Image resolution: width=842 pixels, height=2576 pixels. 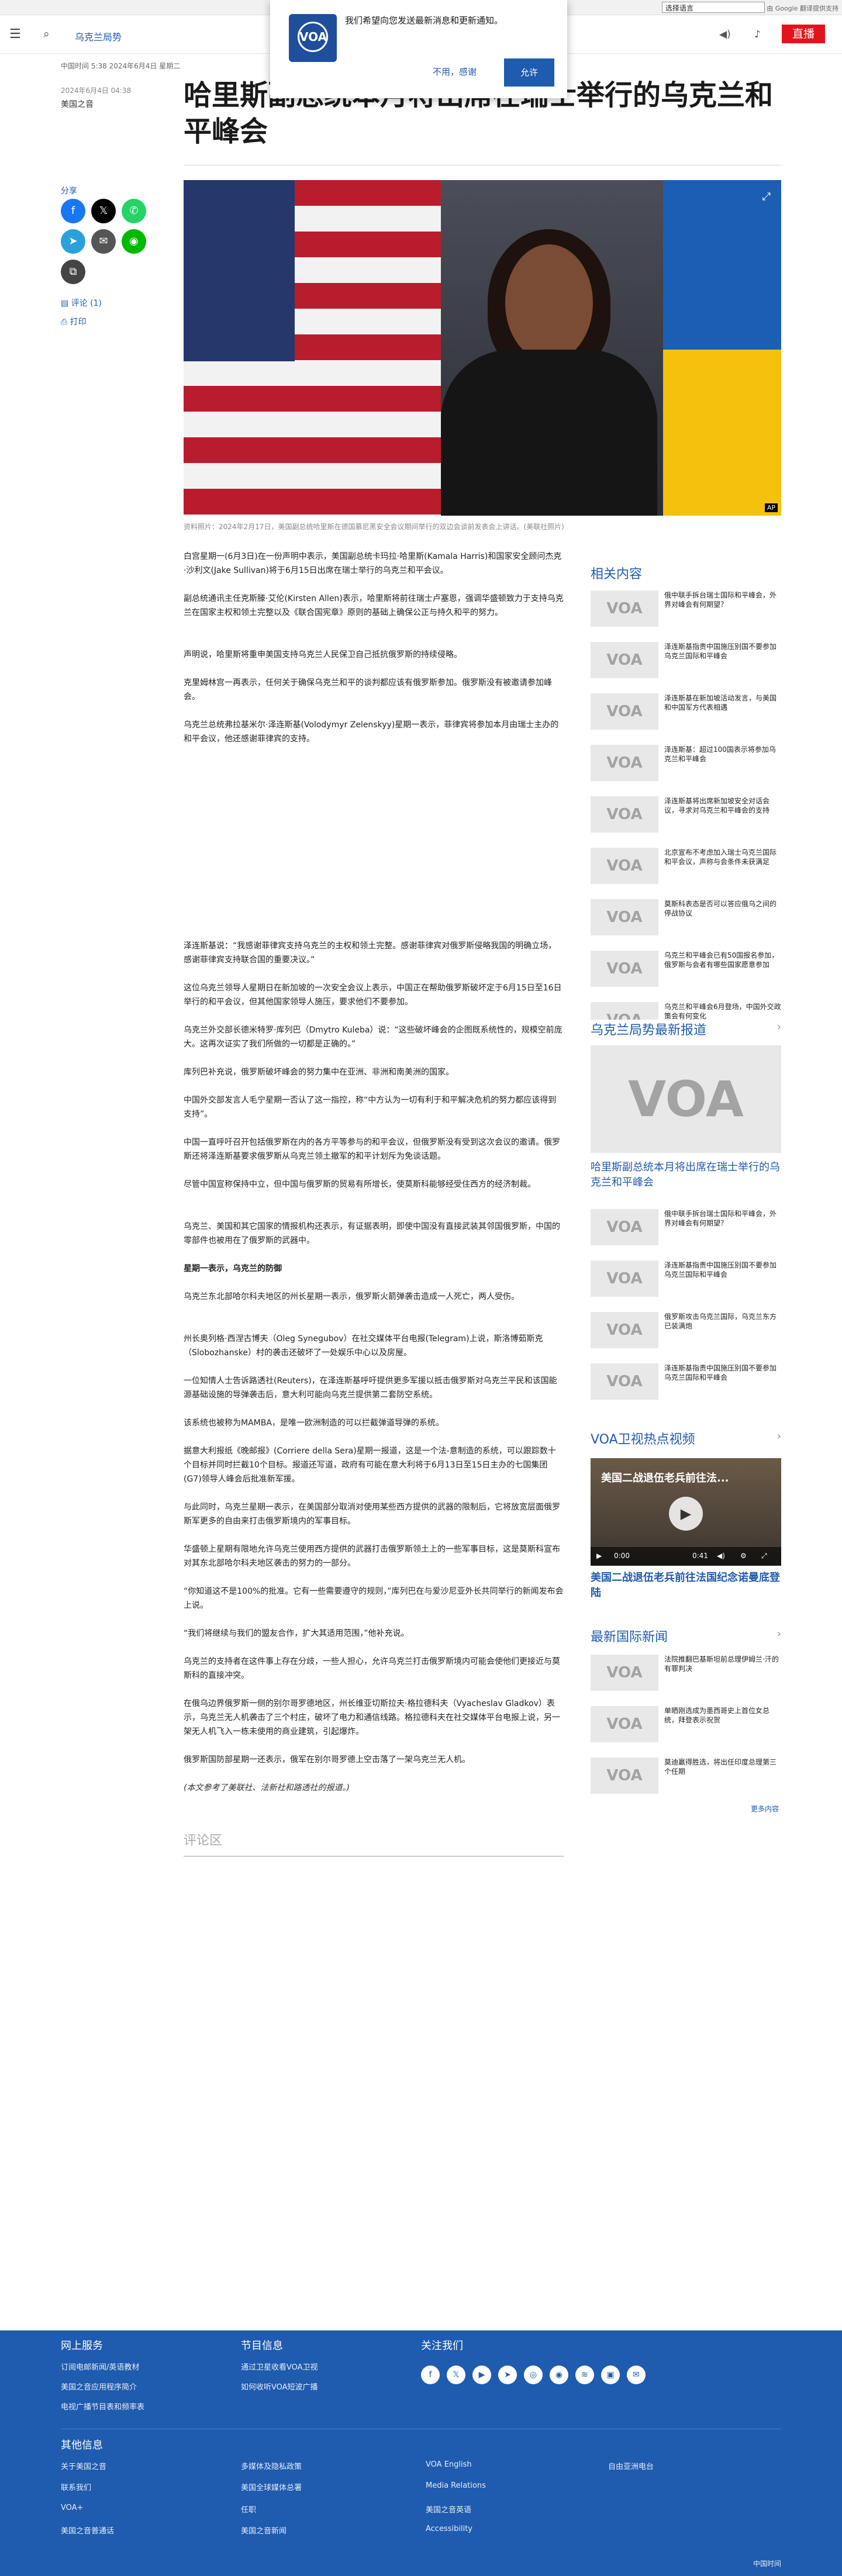 I want to click on telegram-share-icon: ➤, so click(x=73, y=241).